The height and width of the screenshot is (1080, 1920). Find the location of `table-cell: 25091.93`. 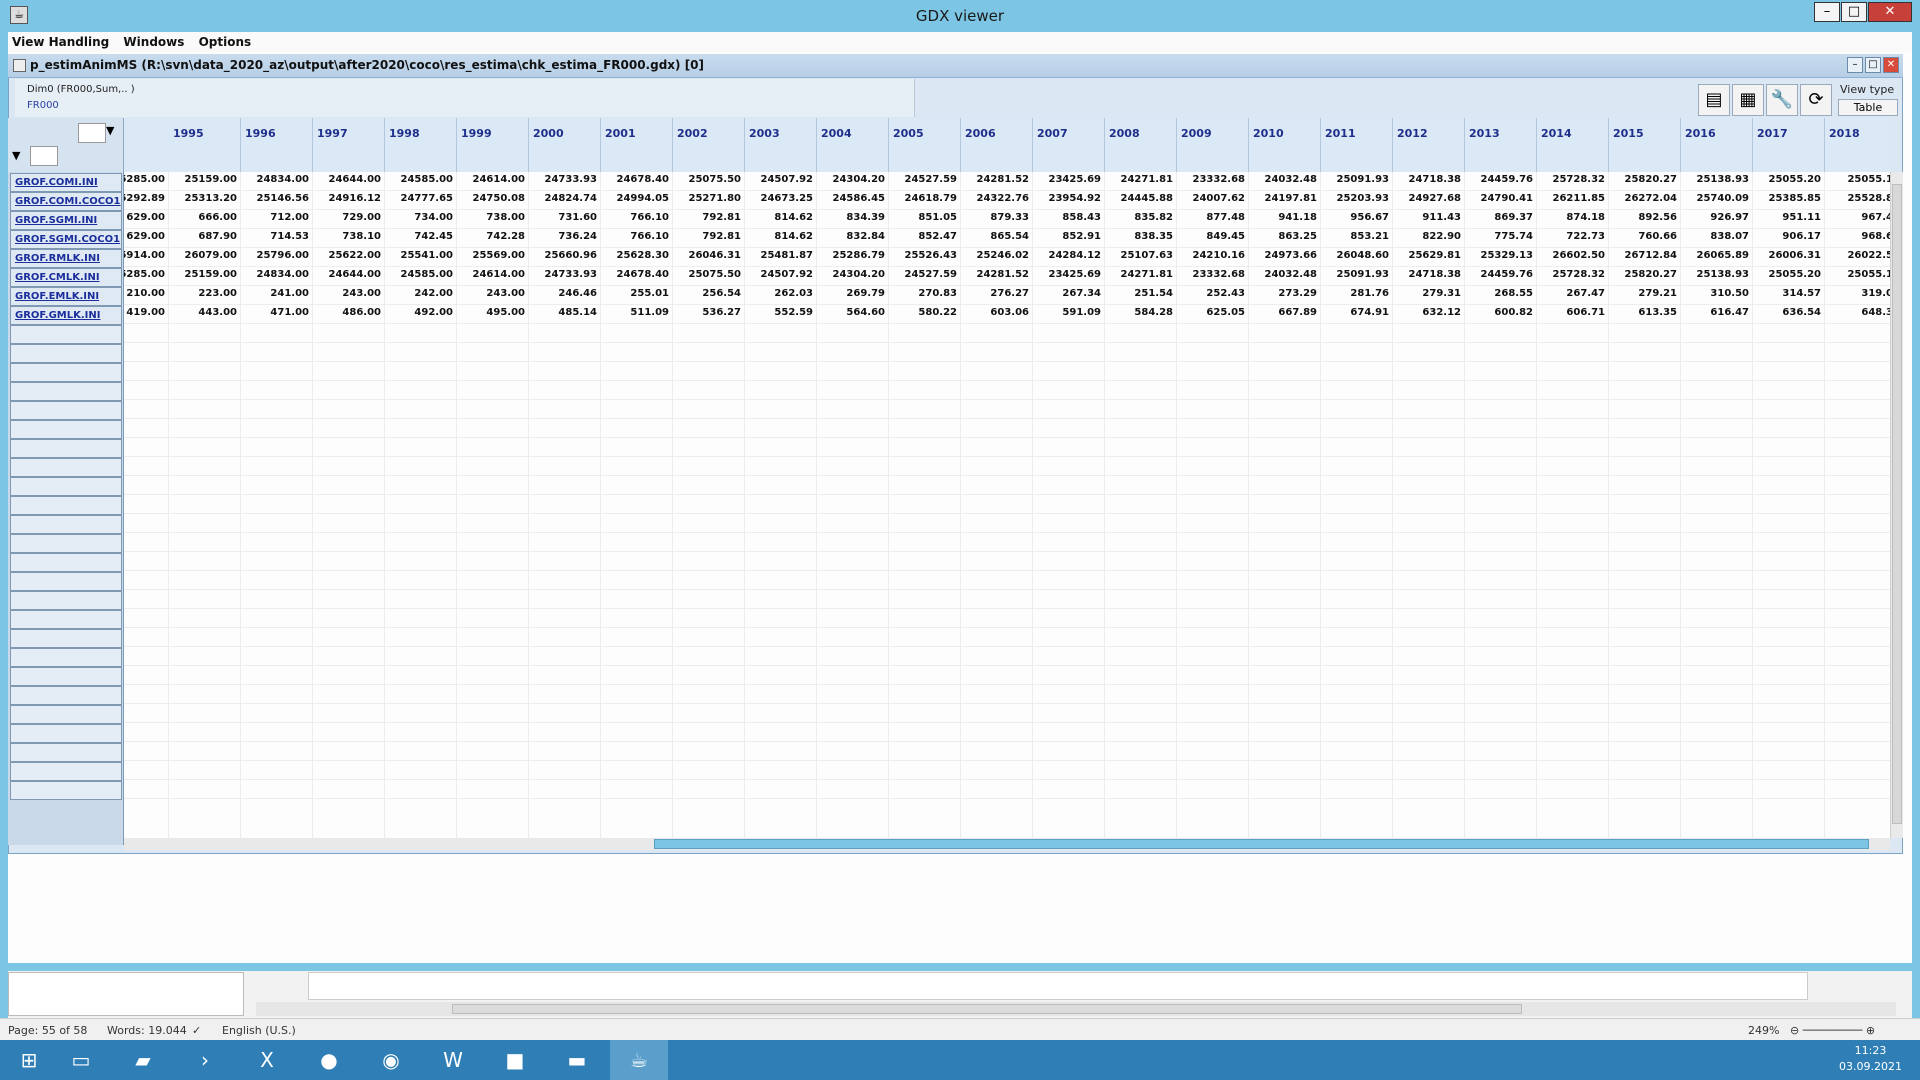

table-cell: 25091.93 is located at coordinates (1356, 276).